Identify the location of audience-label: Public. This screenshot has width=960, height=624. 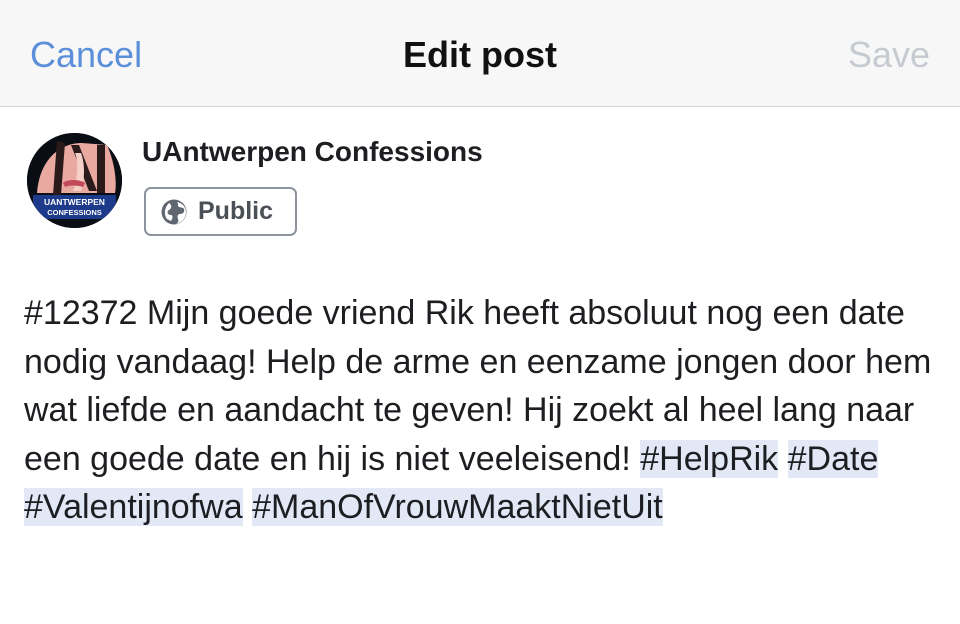
(236, 211).